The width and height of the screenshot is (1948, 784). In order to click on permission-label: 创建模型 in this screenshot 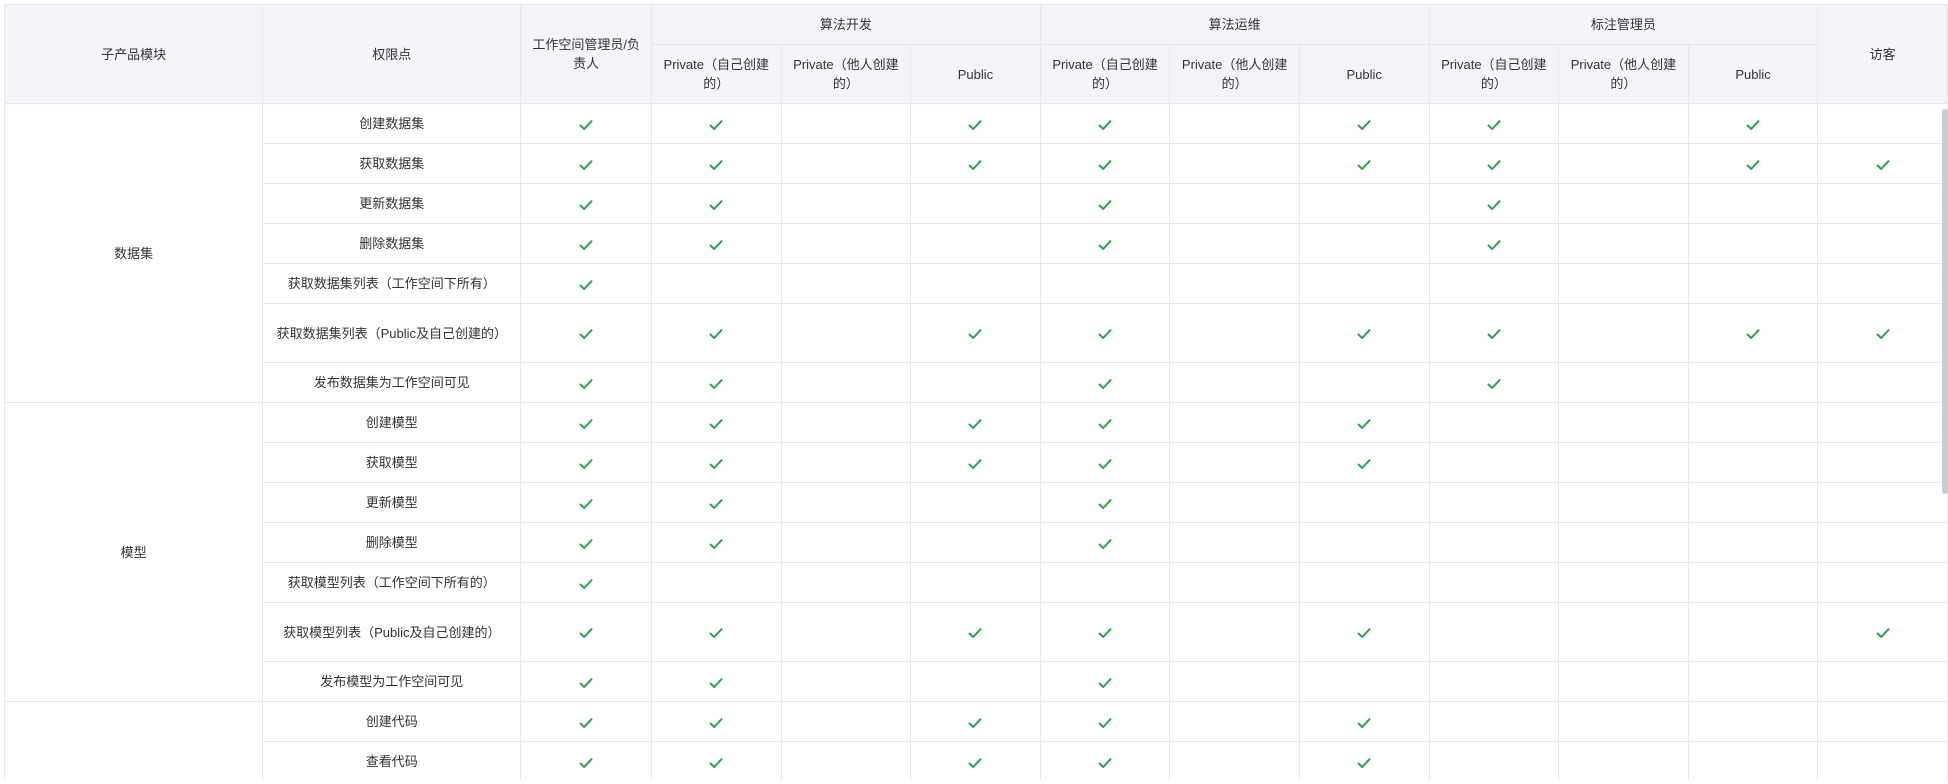, I will do `click(392, 422)`.